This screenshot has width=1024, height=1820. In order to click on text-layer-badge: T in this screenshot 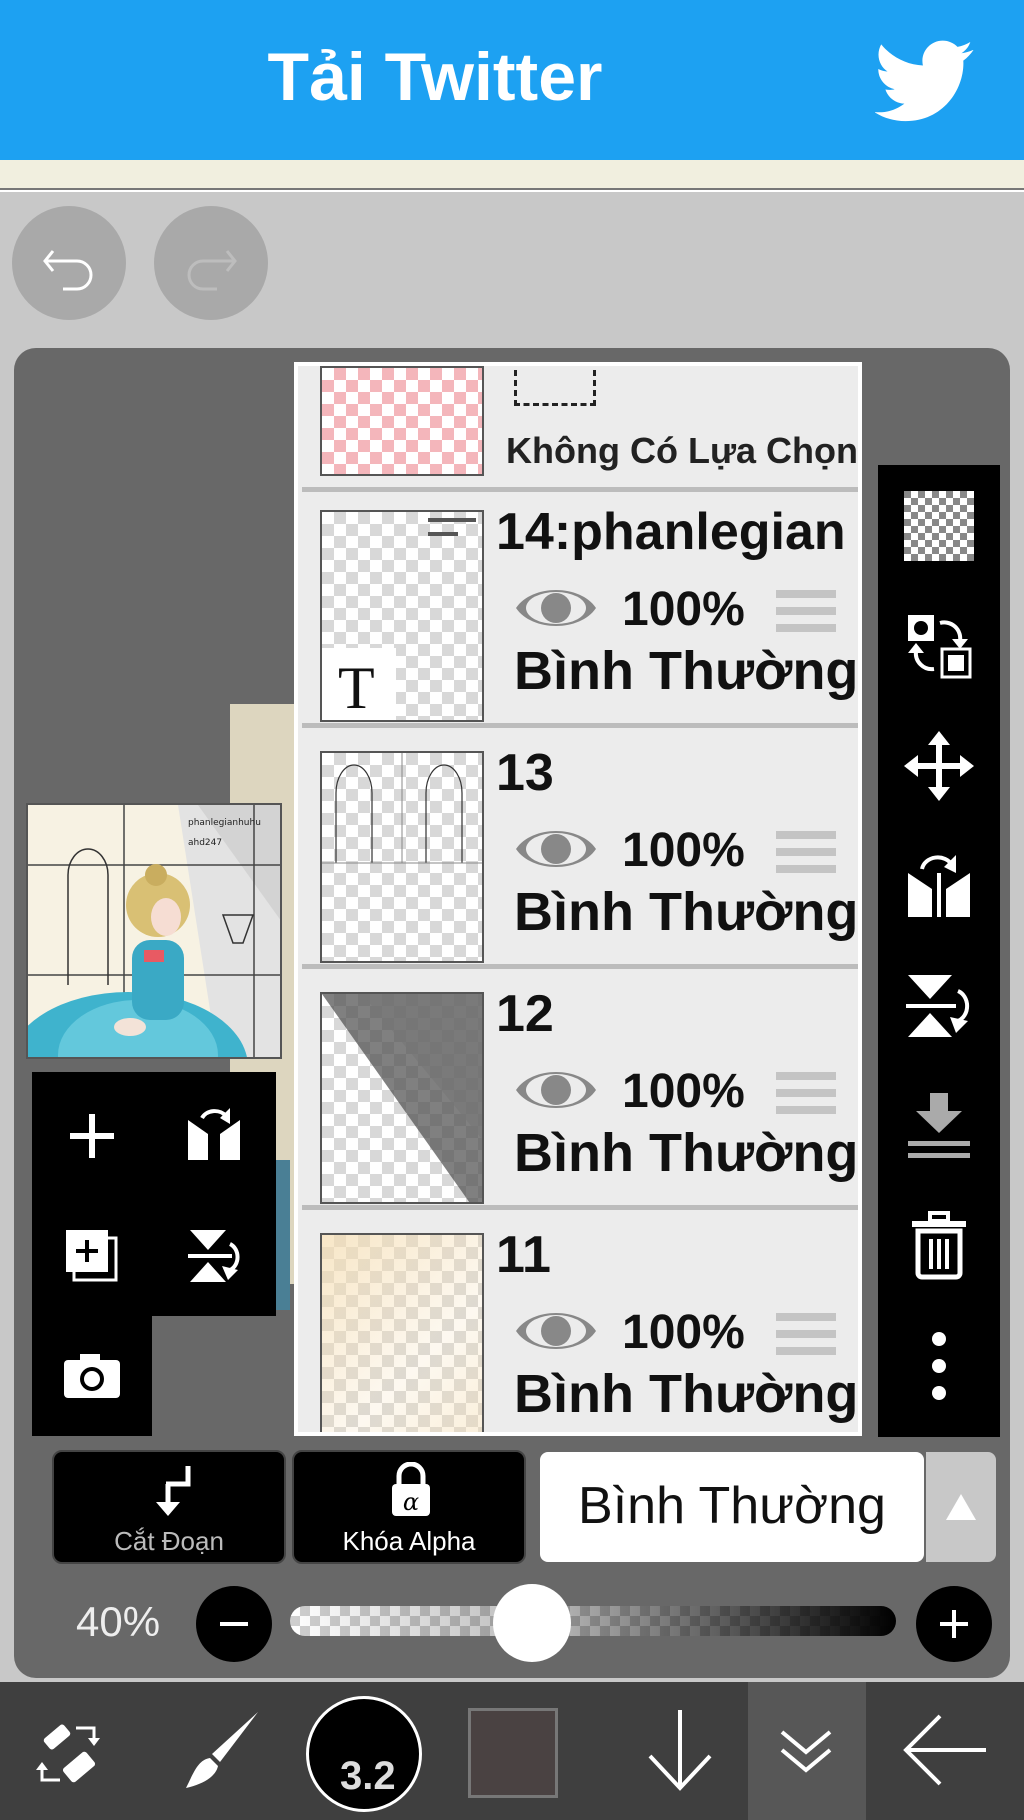, I will do `click(359, 684)`.